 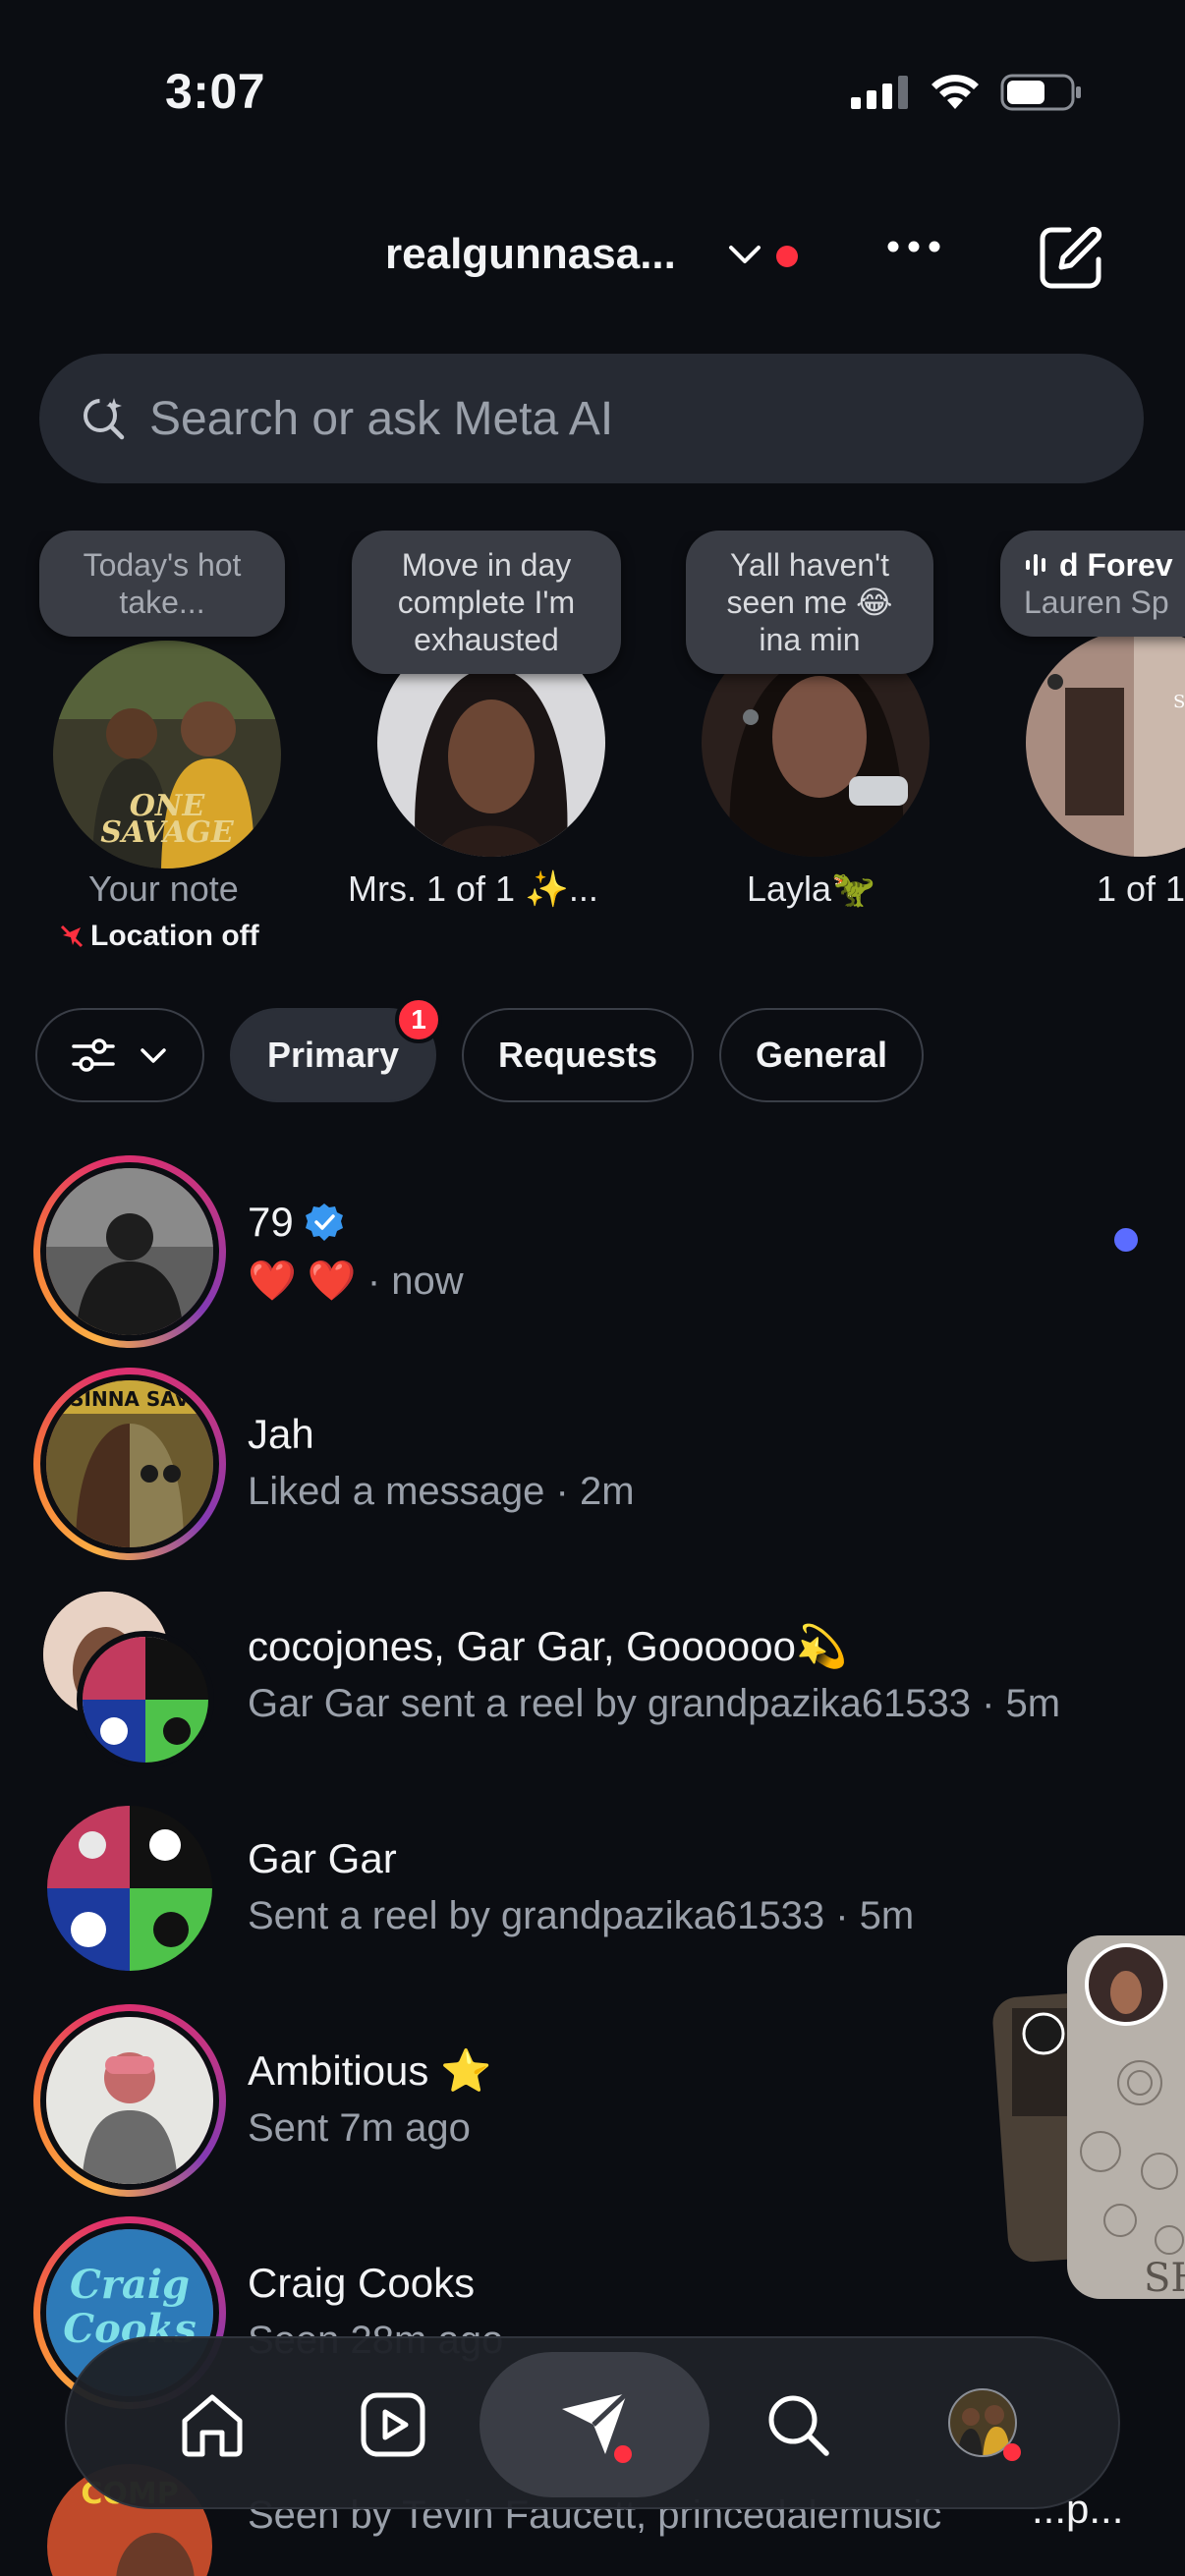 What do you see at coordinates (130, 2285) in the screenshot?
I see `svg-text: Craig` at bounding box center [130, 2285].